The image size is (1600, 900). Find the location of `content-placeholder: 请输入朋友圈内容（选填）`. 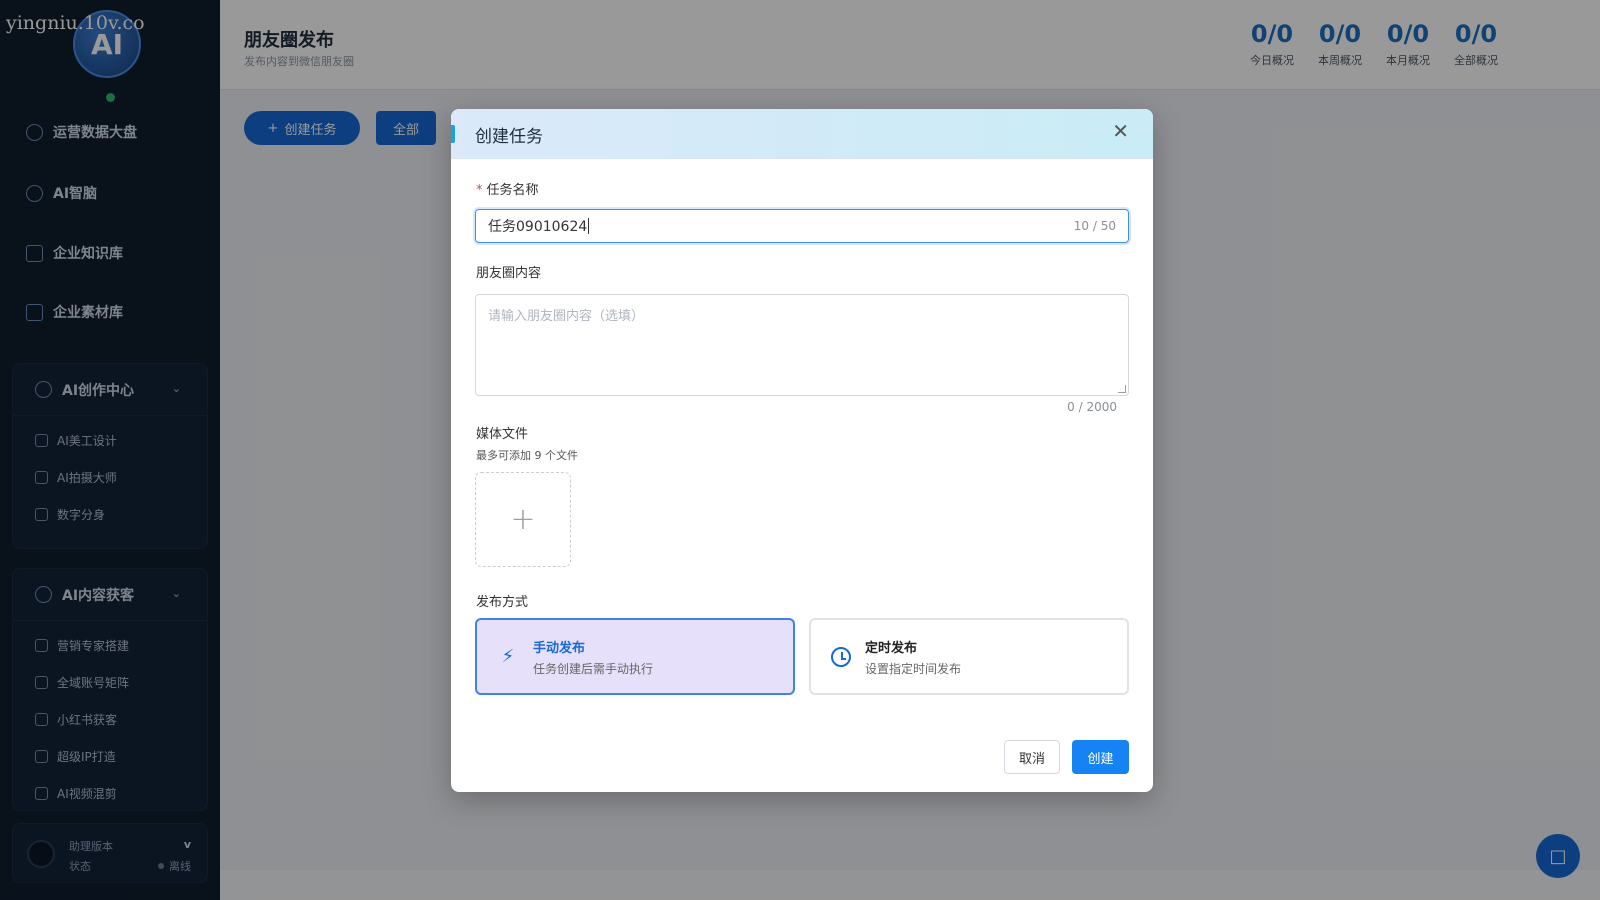

content-placeholder: 请输入朋友圈内容（选填） is located at coordinates (566, 316).